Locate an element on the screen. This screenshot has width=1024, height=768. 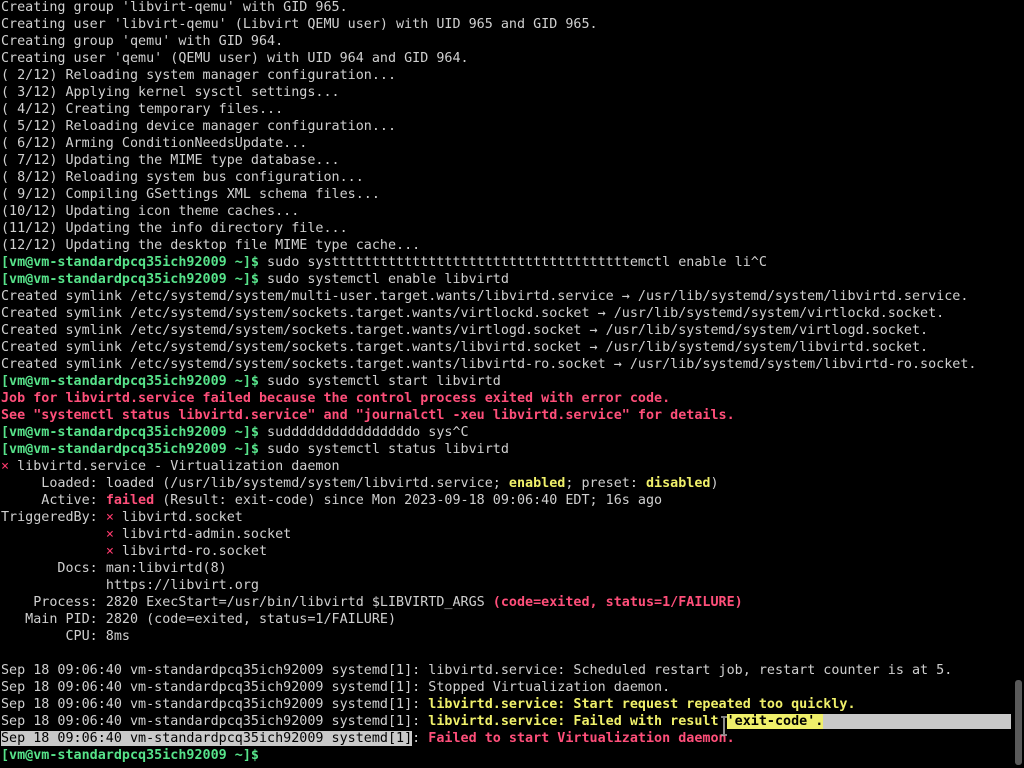
selected-period: . is located at coordinates (819, 721).